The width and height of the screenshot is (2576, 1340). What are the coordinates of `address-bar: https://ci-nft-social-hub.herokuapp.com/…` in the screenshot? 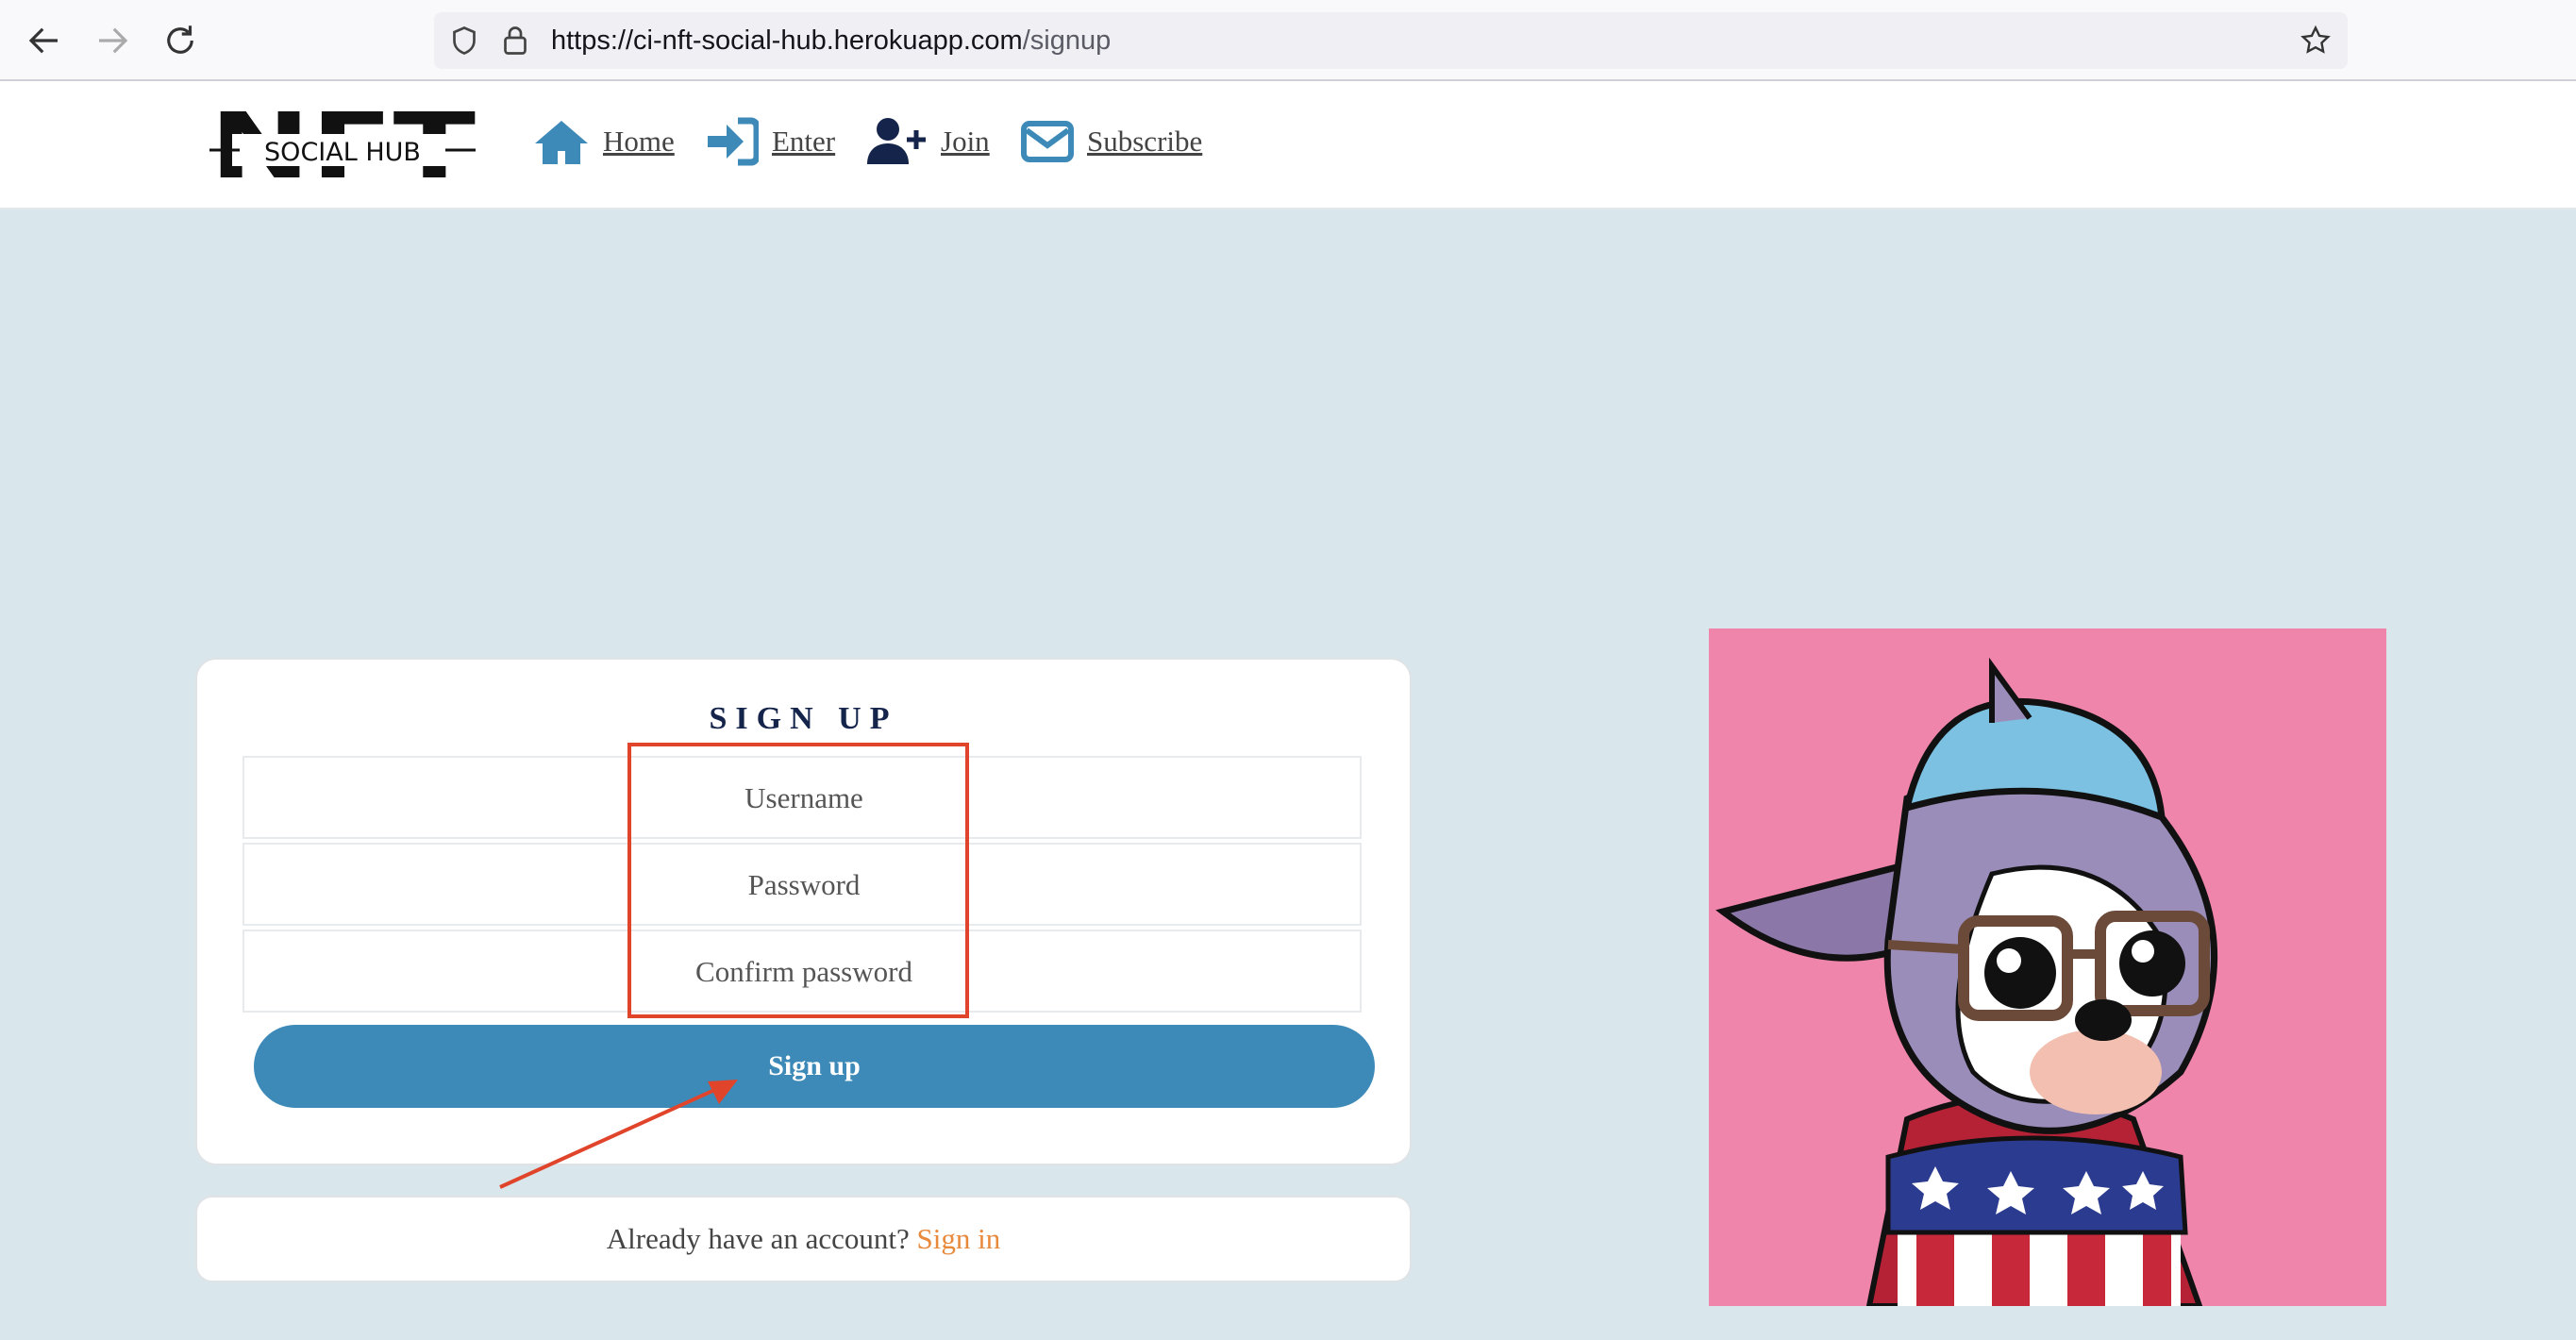 It's located at (1391, 40).